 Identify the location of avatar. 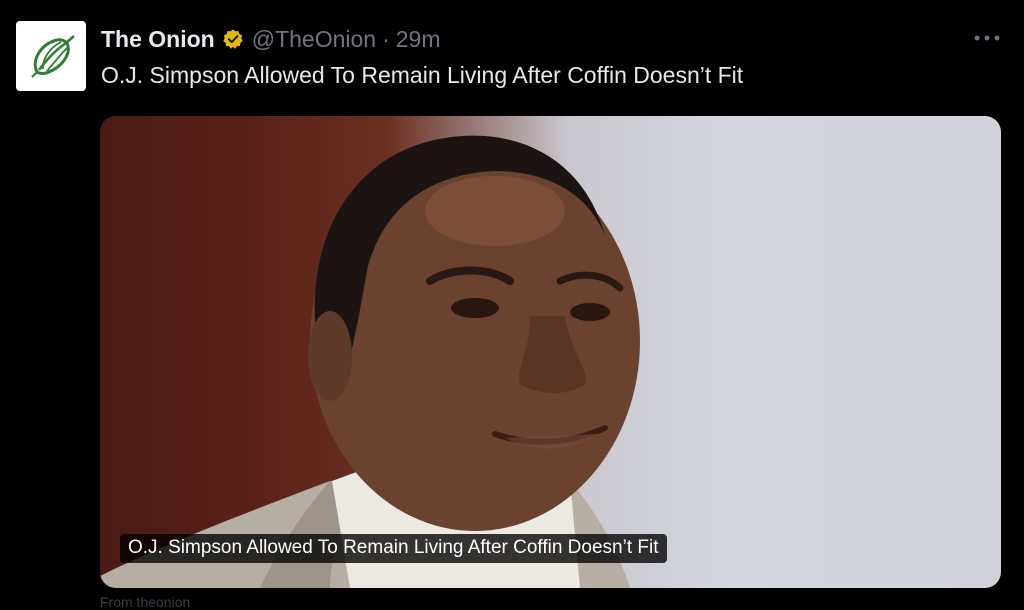
(51, 56).